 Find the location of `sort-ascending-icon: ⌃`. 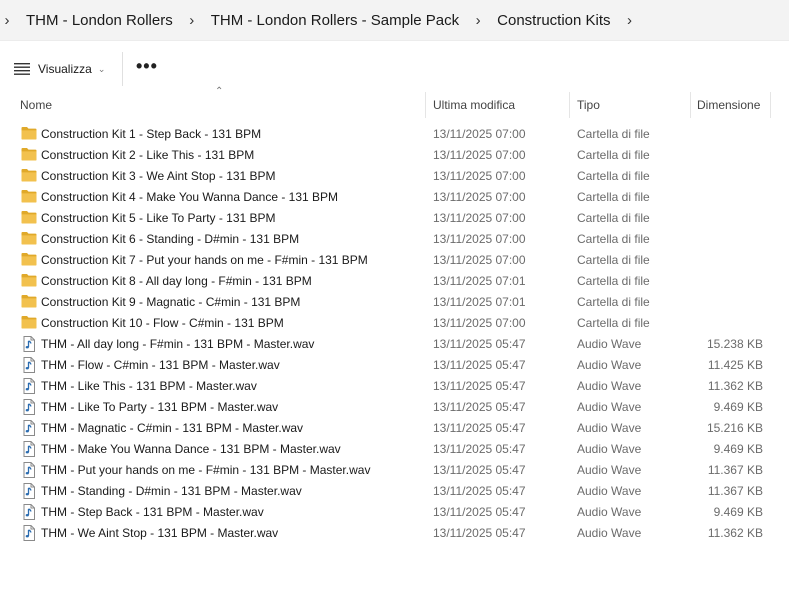

sort-ascending-icon: ⌃ is located at coordinates (219, 91).